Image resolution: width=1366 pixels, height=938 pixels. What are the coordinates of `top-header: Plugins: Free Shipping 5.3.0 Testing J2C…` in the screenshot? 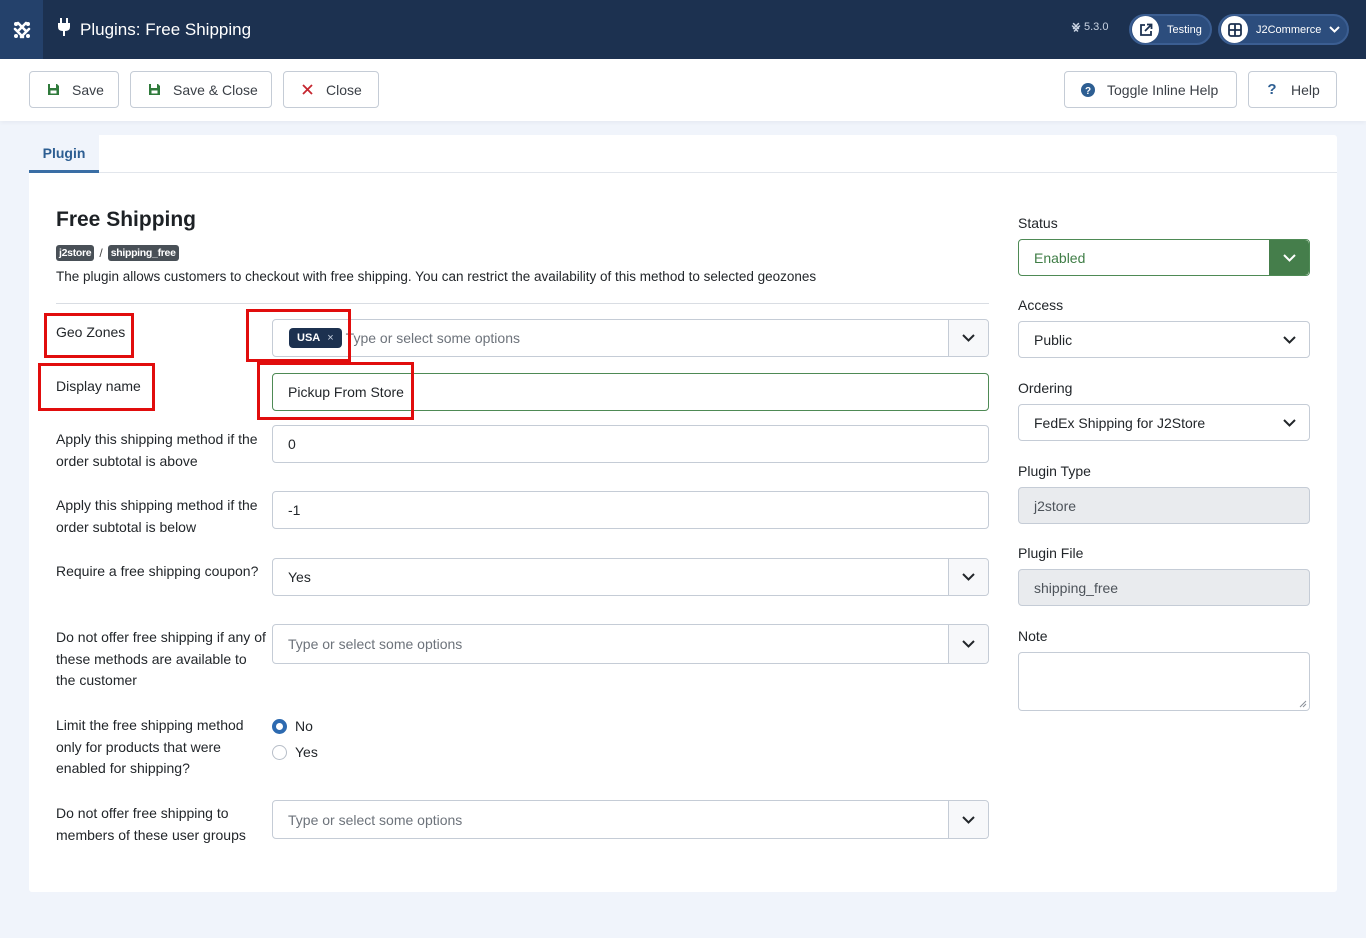 It's located at (683, 29).